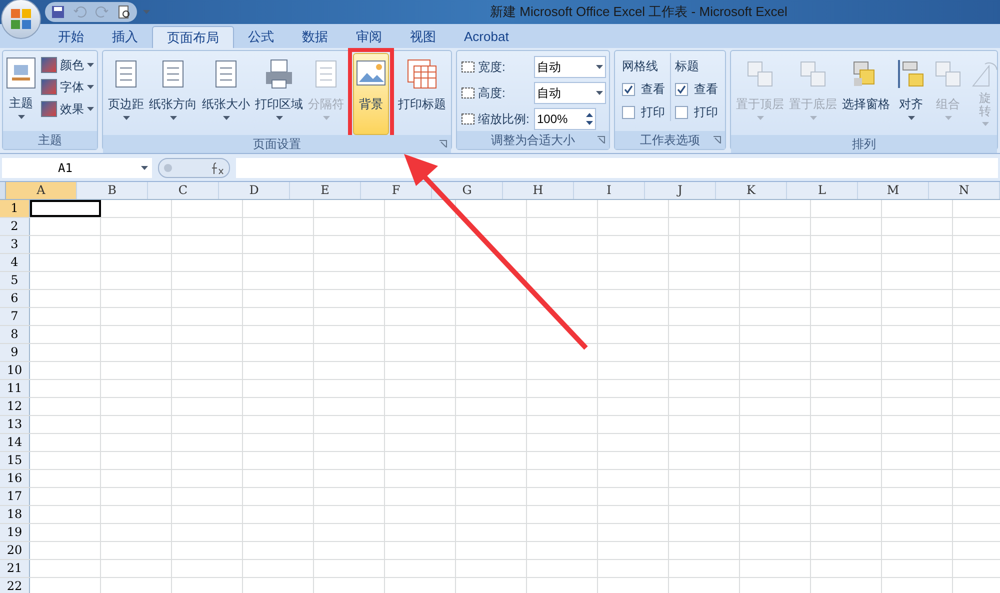 This screenshot has height=593, width=1000. What do you see at coordinates (124, 12) in the screenshot?
I see `print-preview-icon` at bounding box center [124, 12].